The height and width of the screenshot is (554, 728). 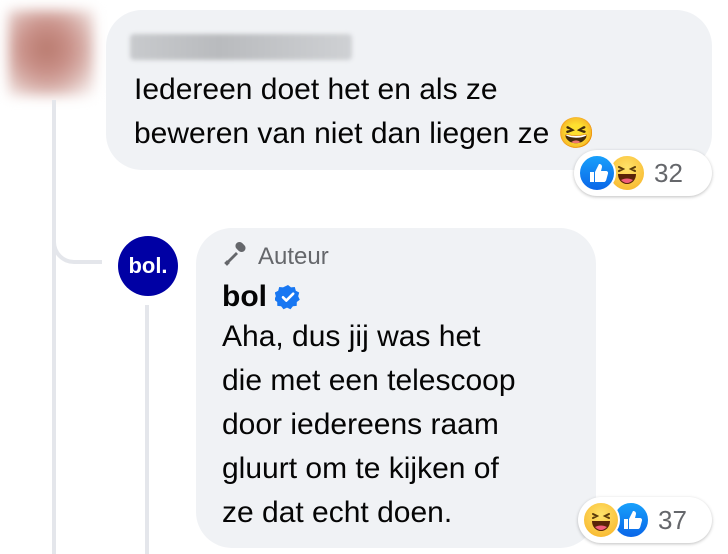 I want to click on author-badge: Auteur, so click(x=275, y=256).